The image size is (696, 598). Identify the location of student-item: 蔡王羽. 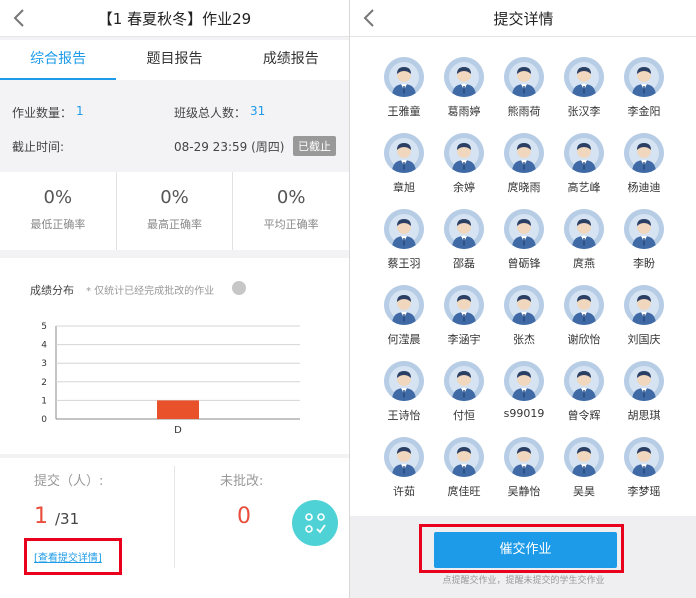
(404, 240).